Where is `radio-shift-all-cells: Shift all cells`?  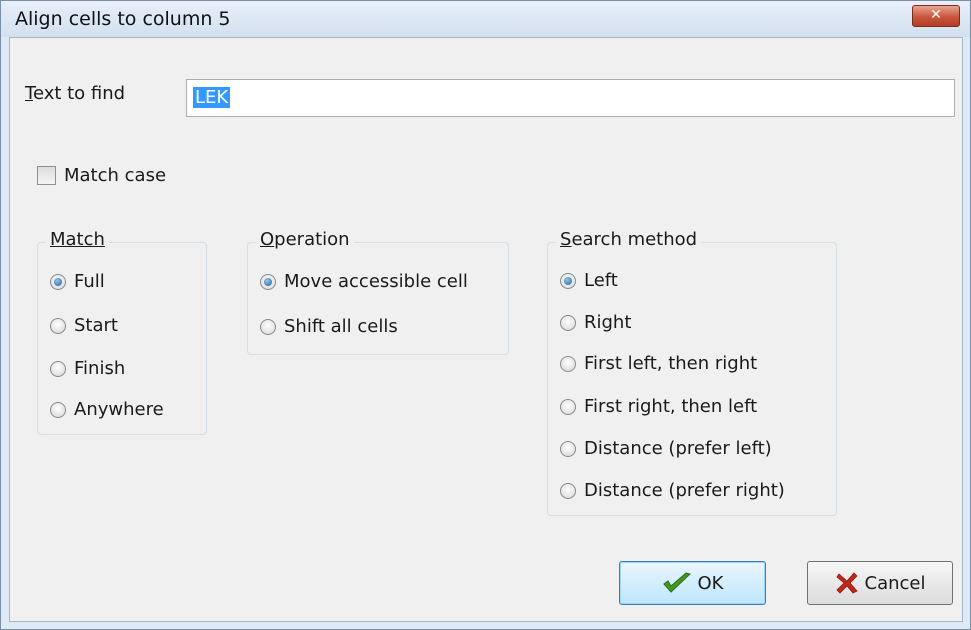
radio-shift-all-cells: Shift all cells is located at coordinates (329, 326).